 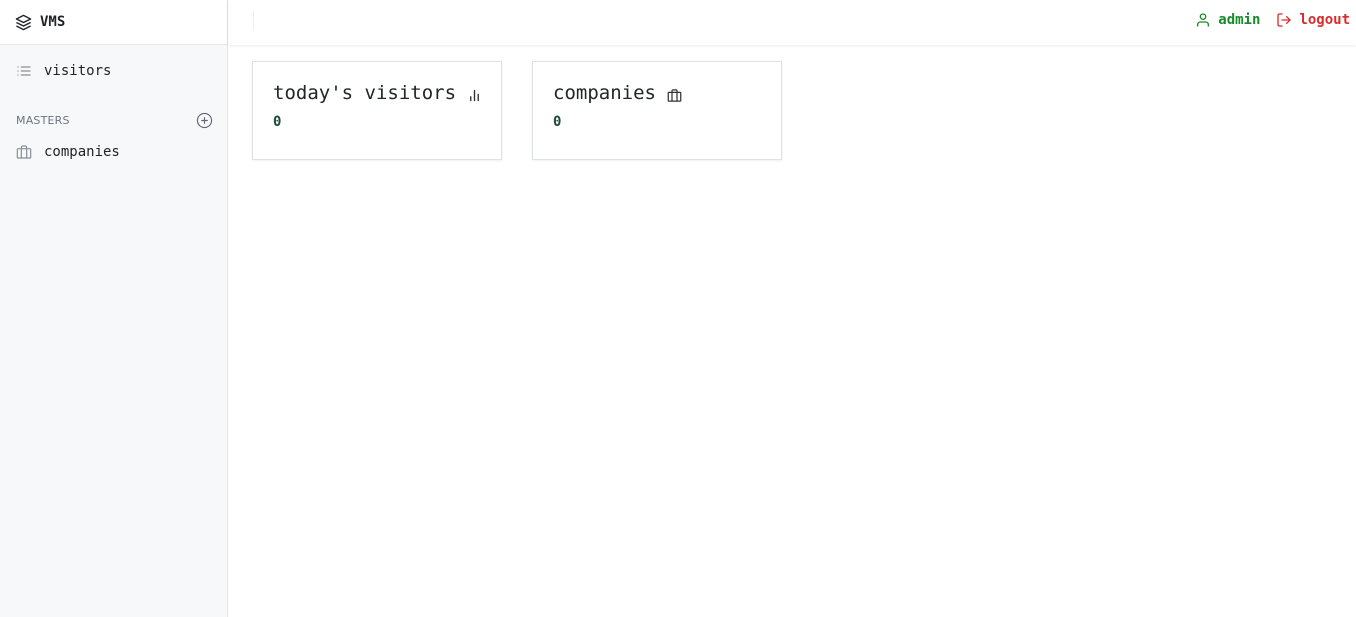 I want to click on topbar: admin logout, so click(x=792, y=22).